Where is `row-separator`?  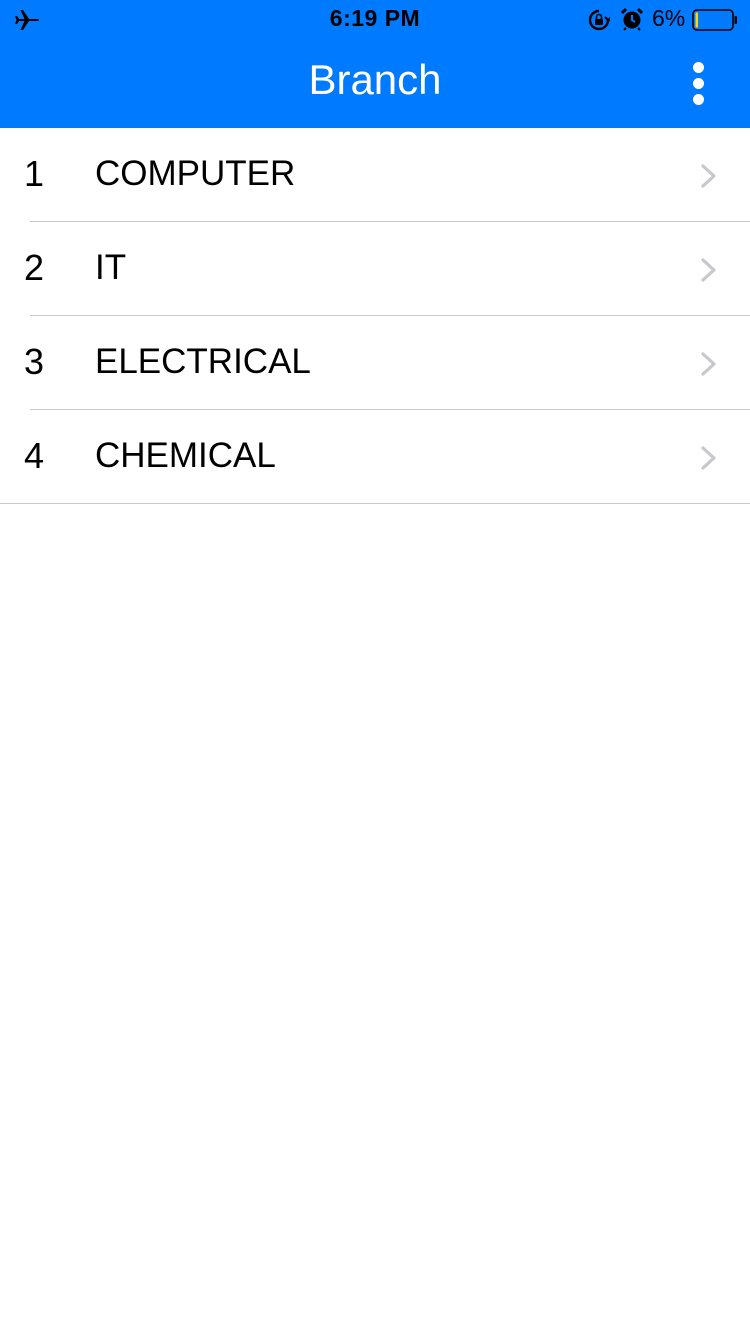 row-separator is located at coordinates (375, 503).